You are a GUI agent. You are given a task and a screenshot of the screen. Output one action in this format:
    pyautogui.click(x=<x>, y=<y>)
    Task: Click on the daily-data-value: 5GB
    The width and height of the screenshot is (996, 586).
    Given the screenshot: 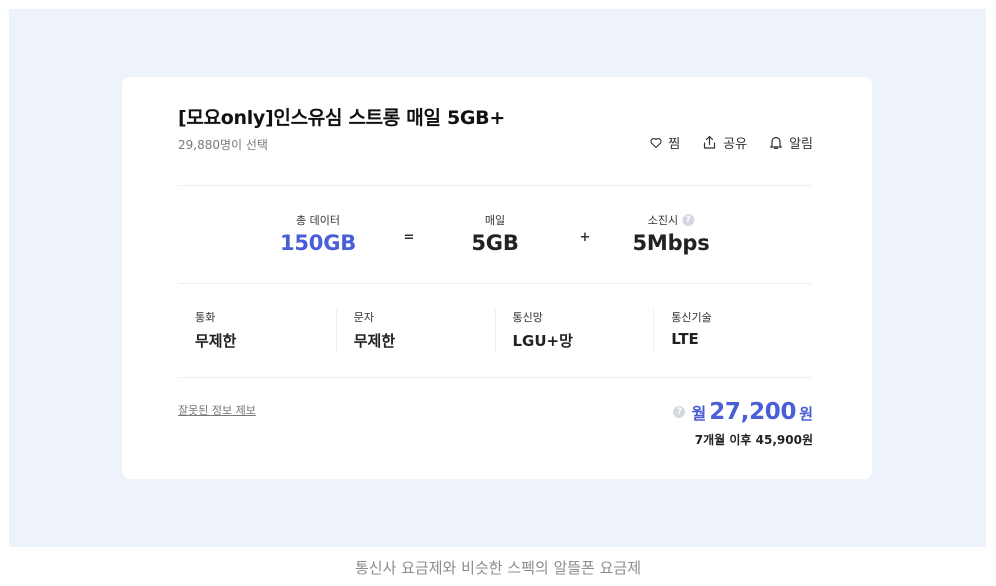 What is the action you would take?
    pyautogui.click(x=495, y=243)
    